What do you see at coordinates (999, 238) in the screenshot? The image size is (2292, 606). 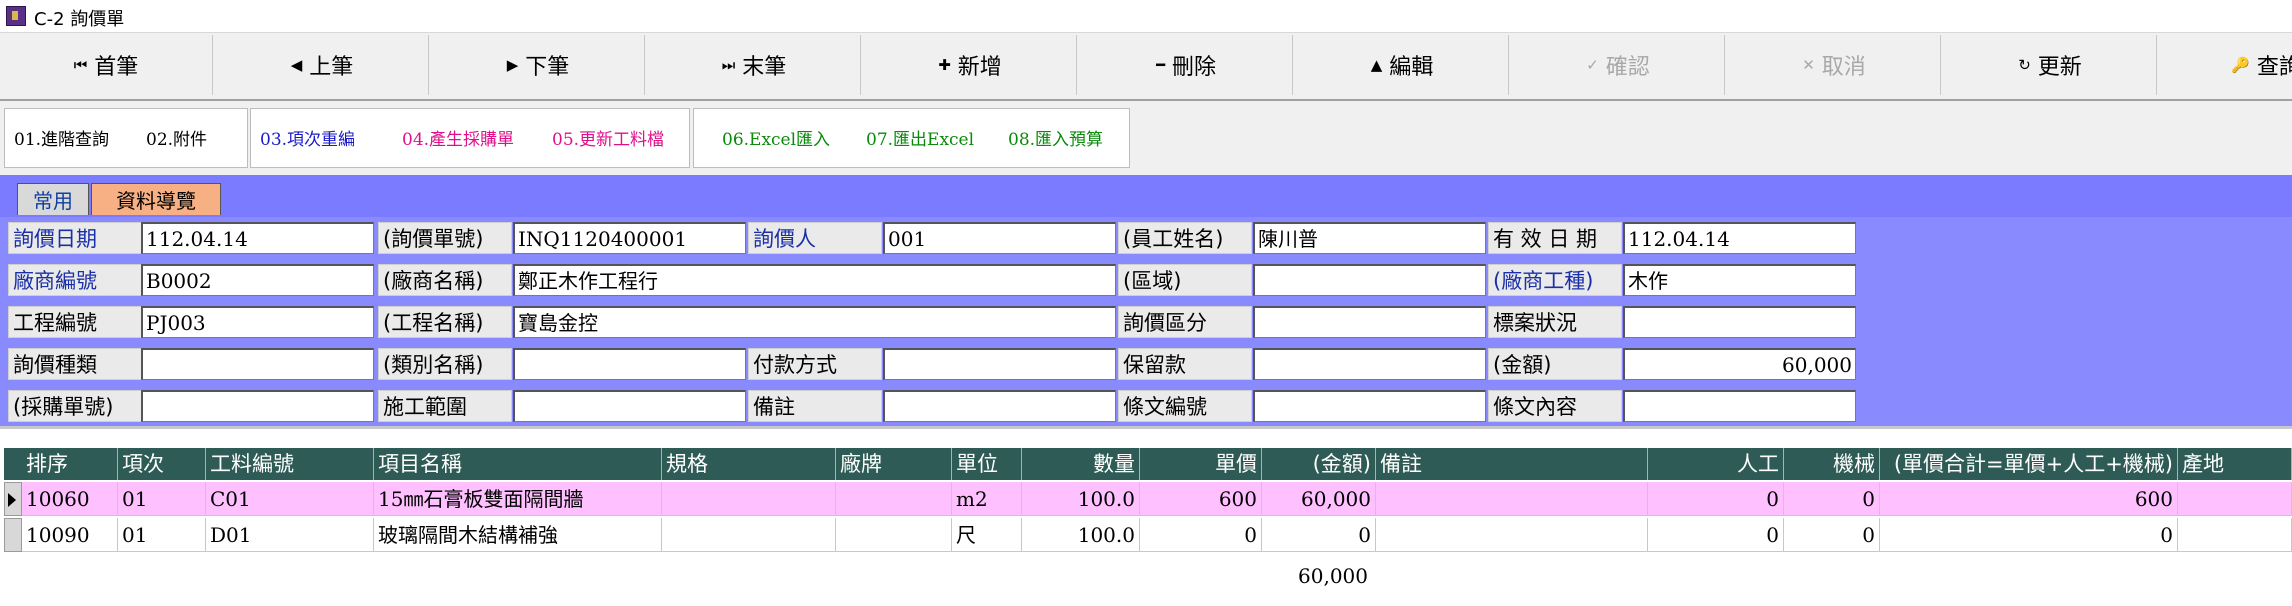 I see `inquirer-field: 001` at bounding box center [999, 238].